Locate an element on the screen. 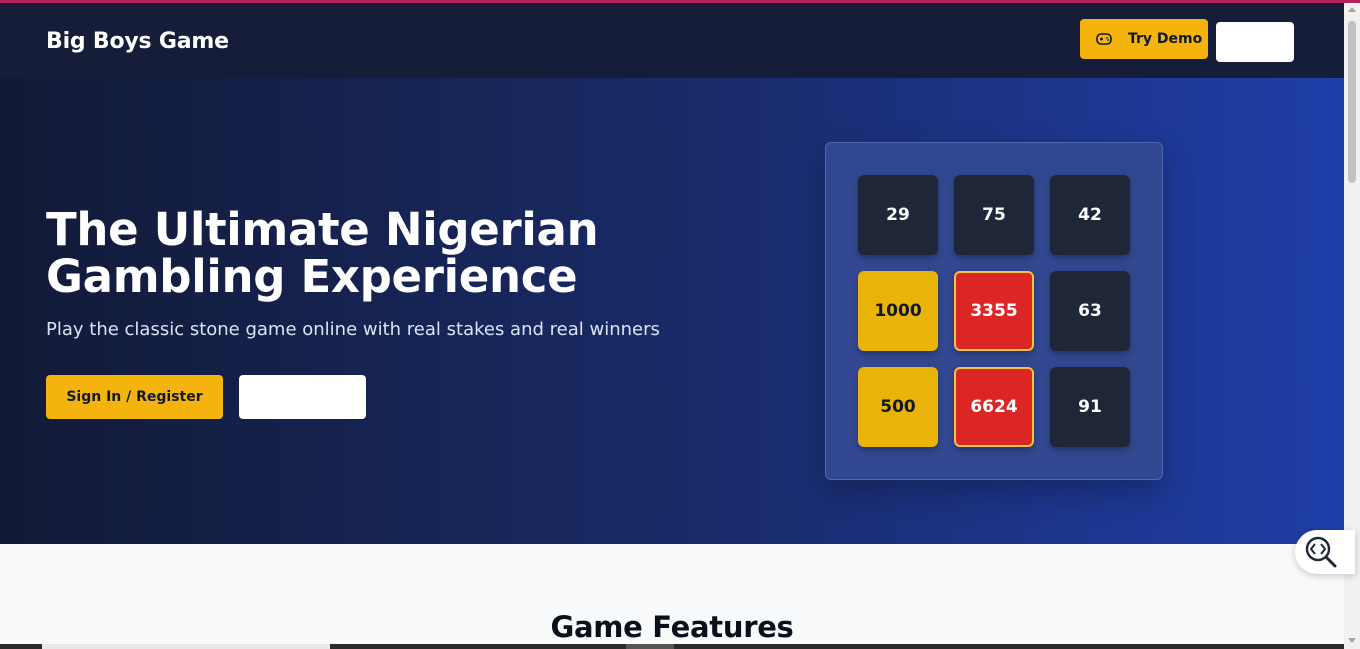 This screenshot has width=1360, height=649. scrollbar-thumb is located at coordinates (1352, 102).